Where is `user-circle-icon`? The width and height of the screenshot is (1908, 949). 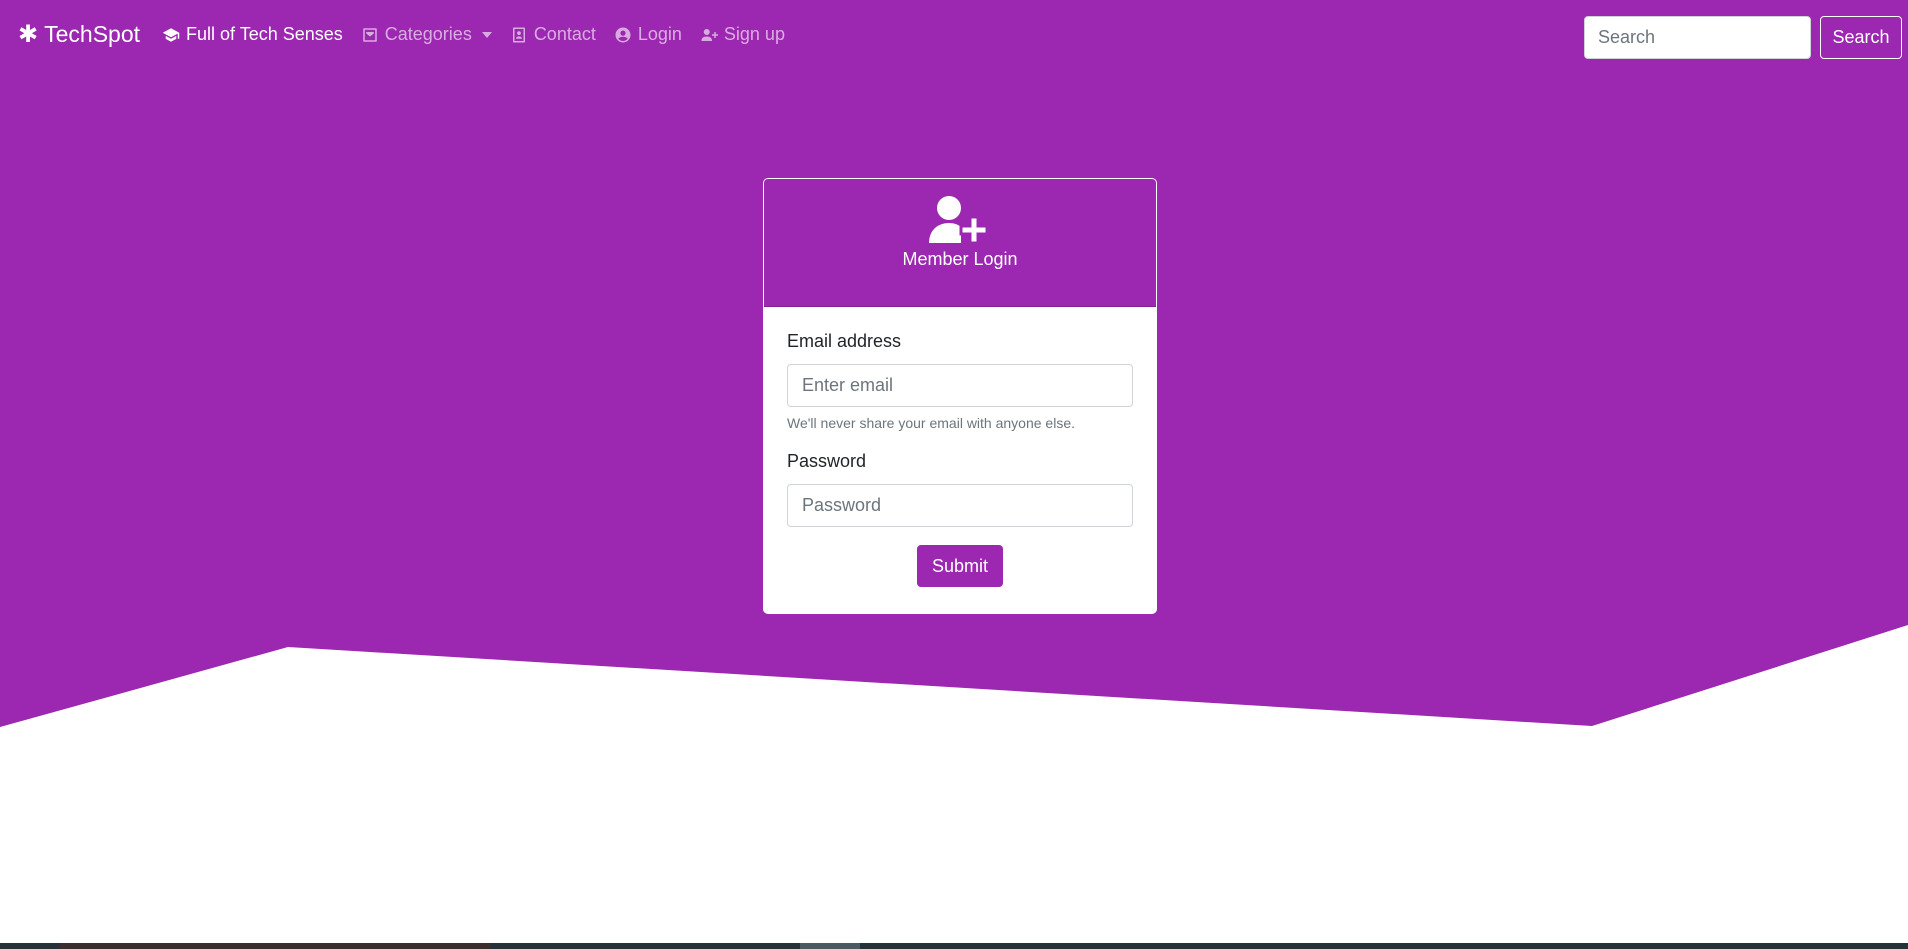
user-circle-icon is located at coordinates (623, 34).